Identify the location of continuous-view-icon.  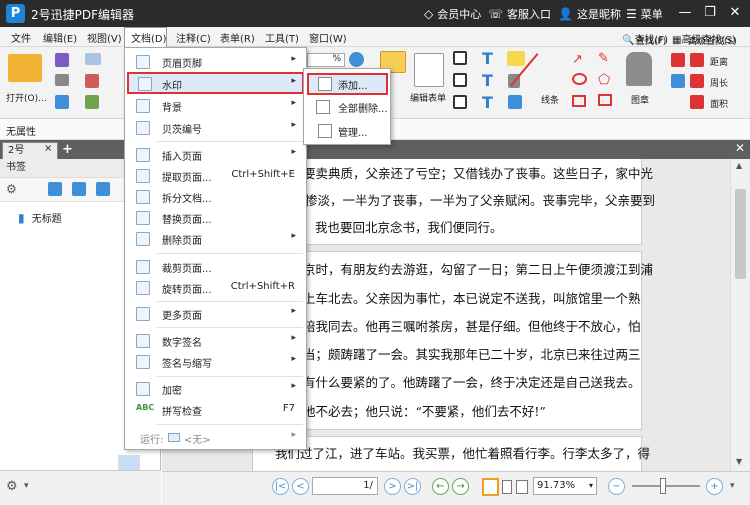
(507, 487).